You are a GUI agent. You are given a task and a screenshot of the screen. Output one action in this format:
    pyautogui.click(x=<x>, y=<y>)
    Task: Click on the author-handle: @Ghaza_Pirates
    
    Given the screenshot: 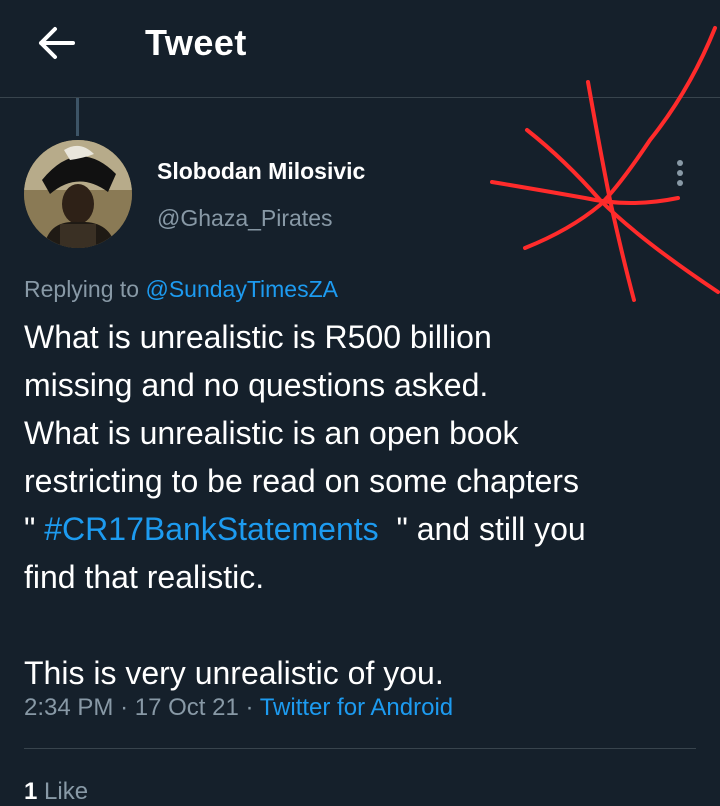 What is the action you would take?
    pyautogui.click(x=245, y=218)
    